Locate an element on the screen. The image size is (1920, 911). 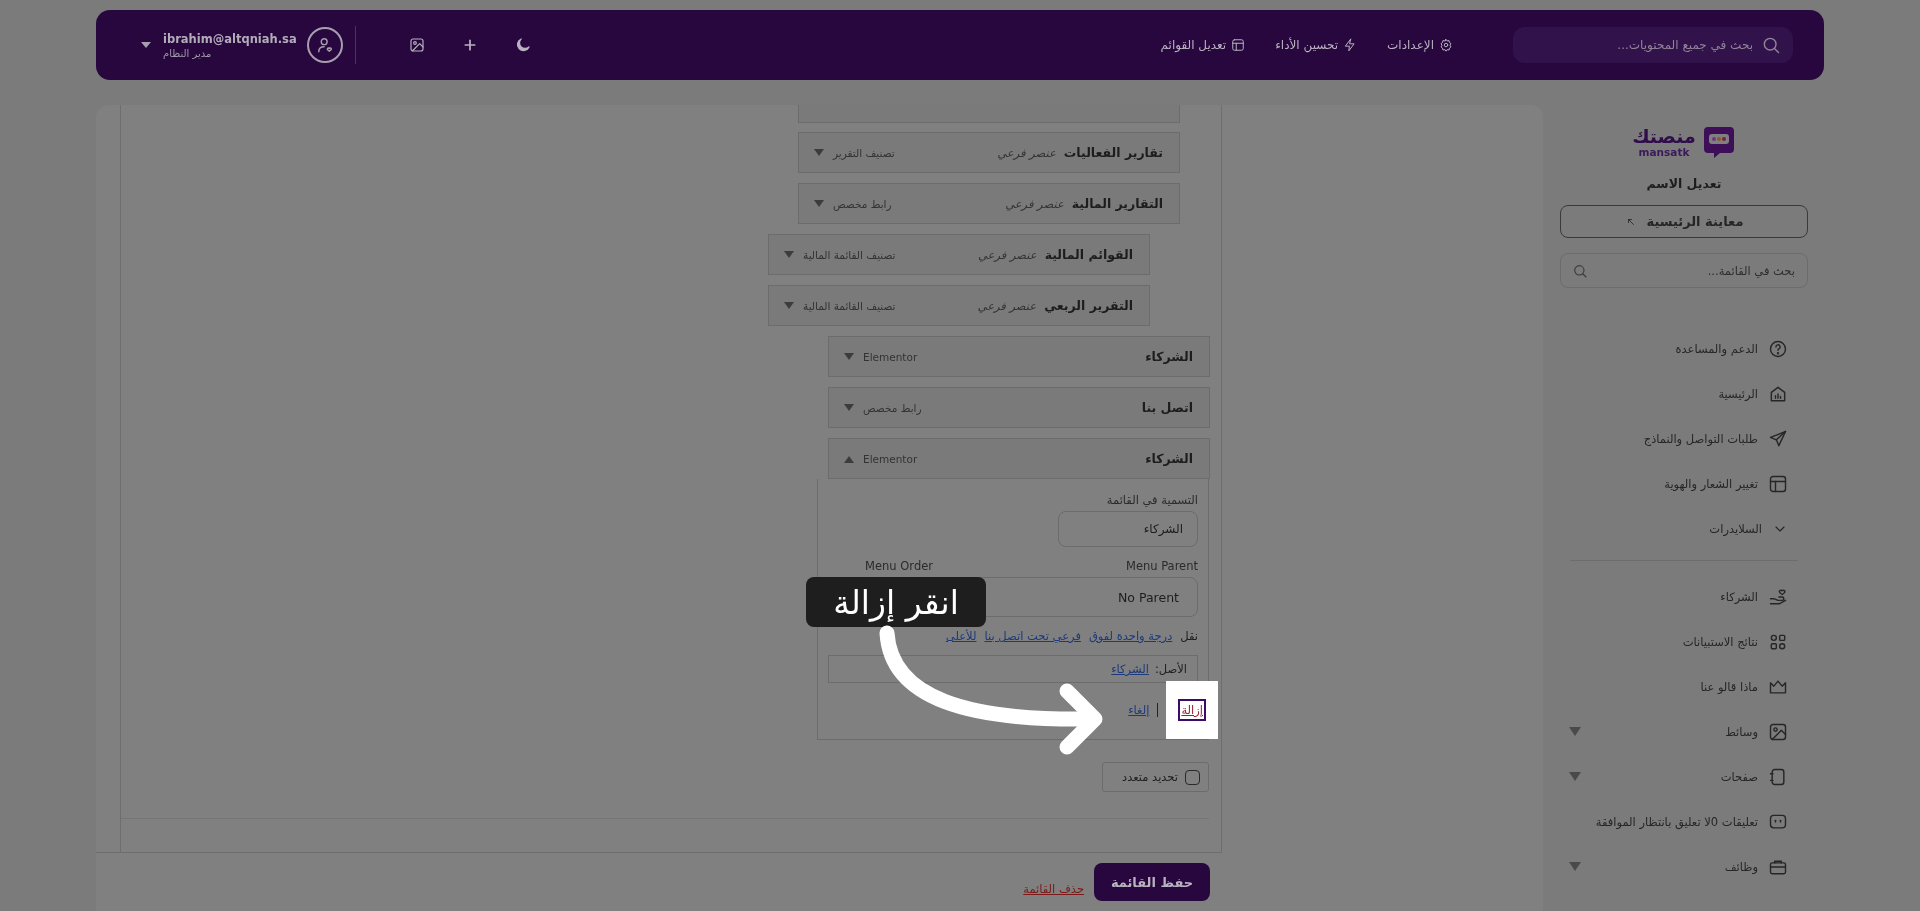
menu-item-title: اتصل بنا is located at coordinates (1167, 407).